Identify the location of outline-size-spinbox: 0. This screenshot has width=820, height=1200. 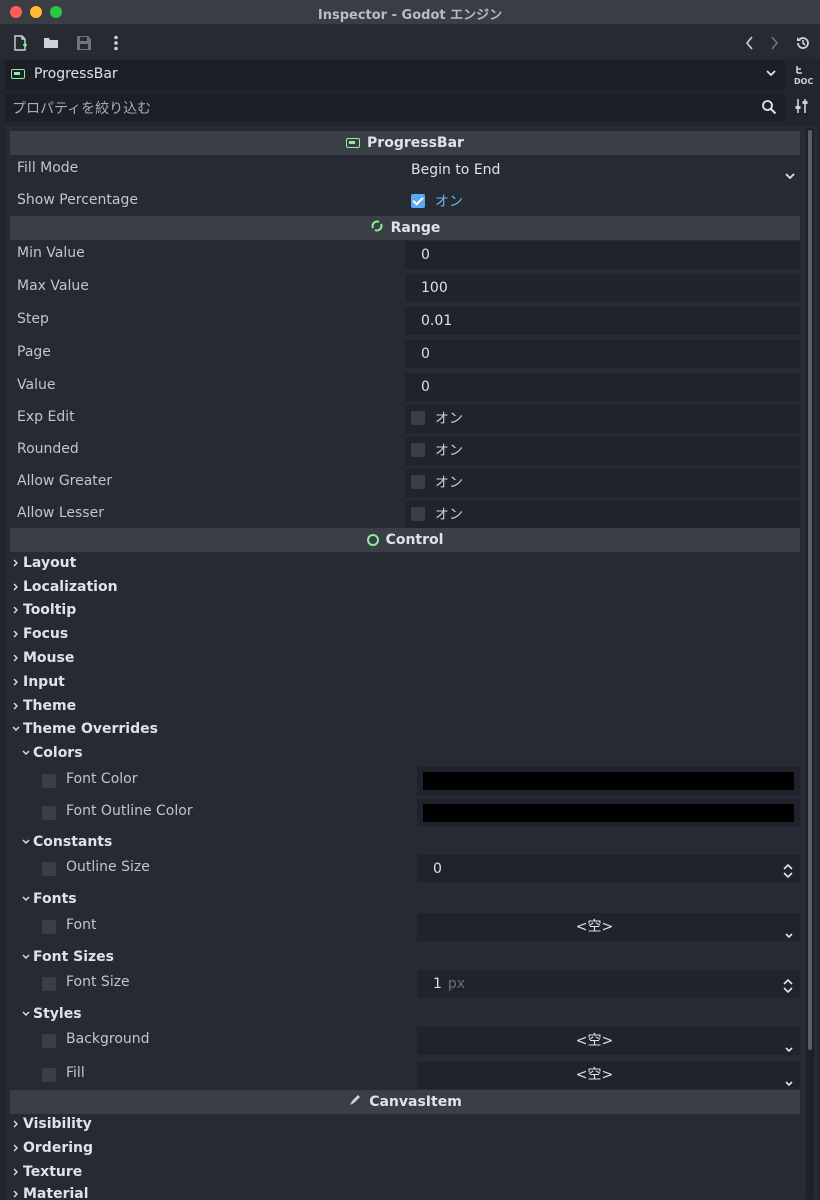
(608, 869).